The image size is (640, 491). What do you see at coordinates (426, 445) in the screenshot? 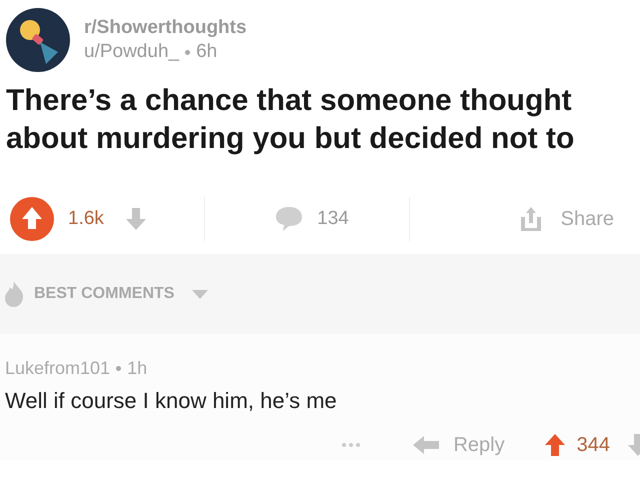
I see `reply-arrow-icon` at bounding box center [426, 445].